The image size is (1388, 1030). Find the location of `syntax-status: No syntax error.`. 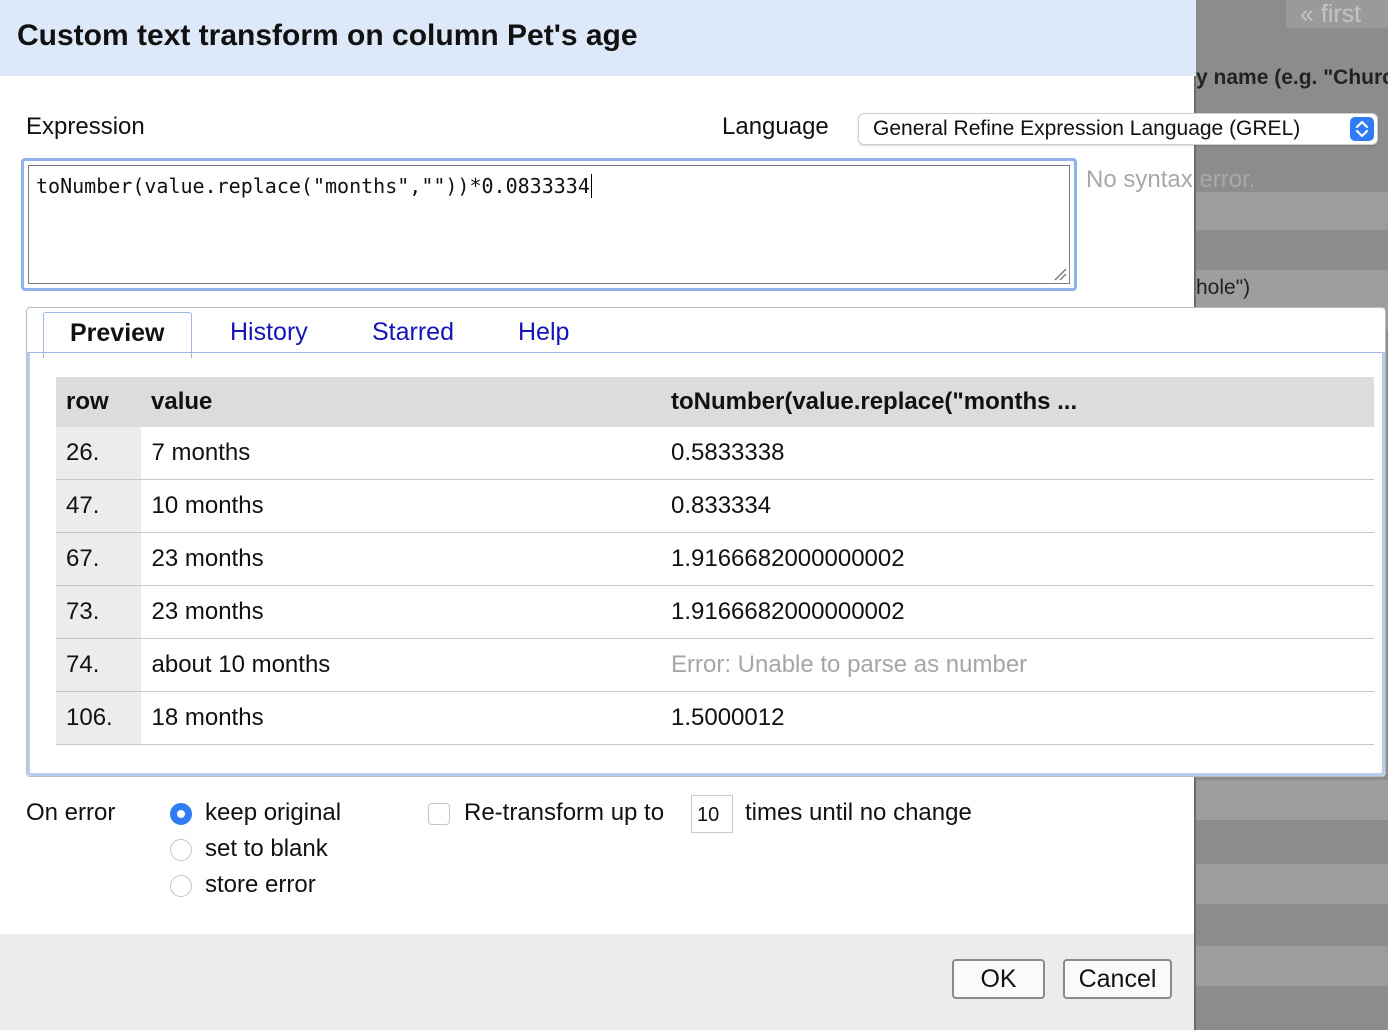

syntax-status: No syntax error. is located at coordinates (1171, 179).